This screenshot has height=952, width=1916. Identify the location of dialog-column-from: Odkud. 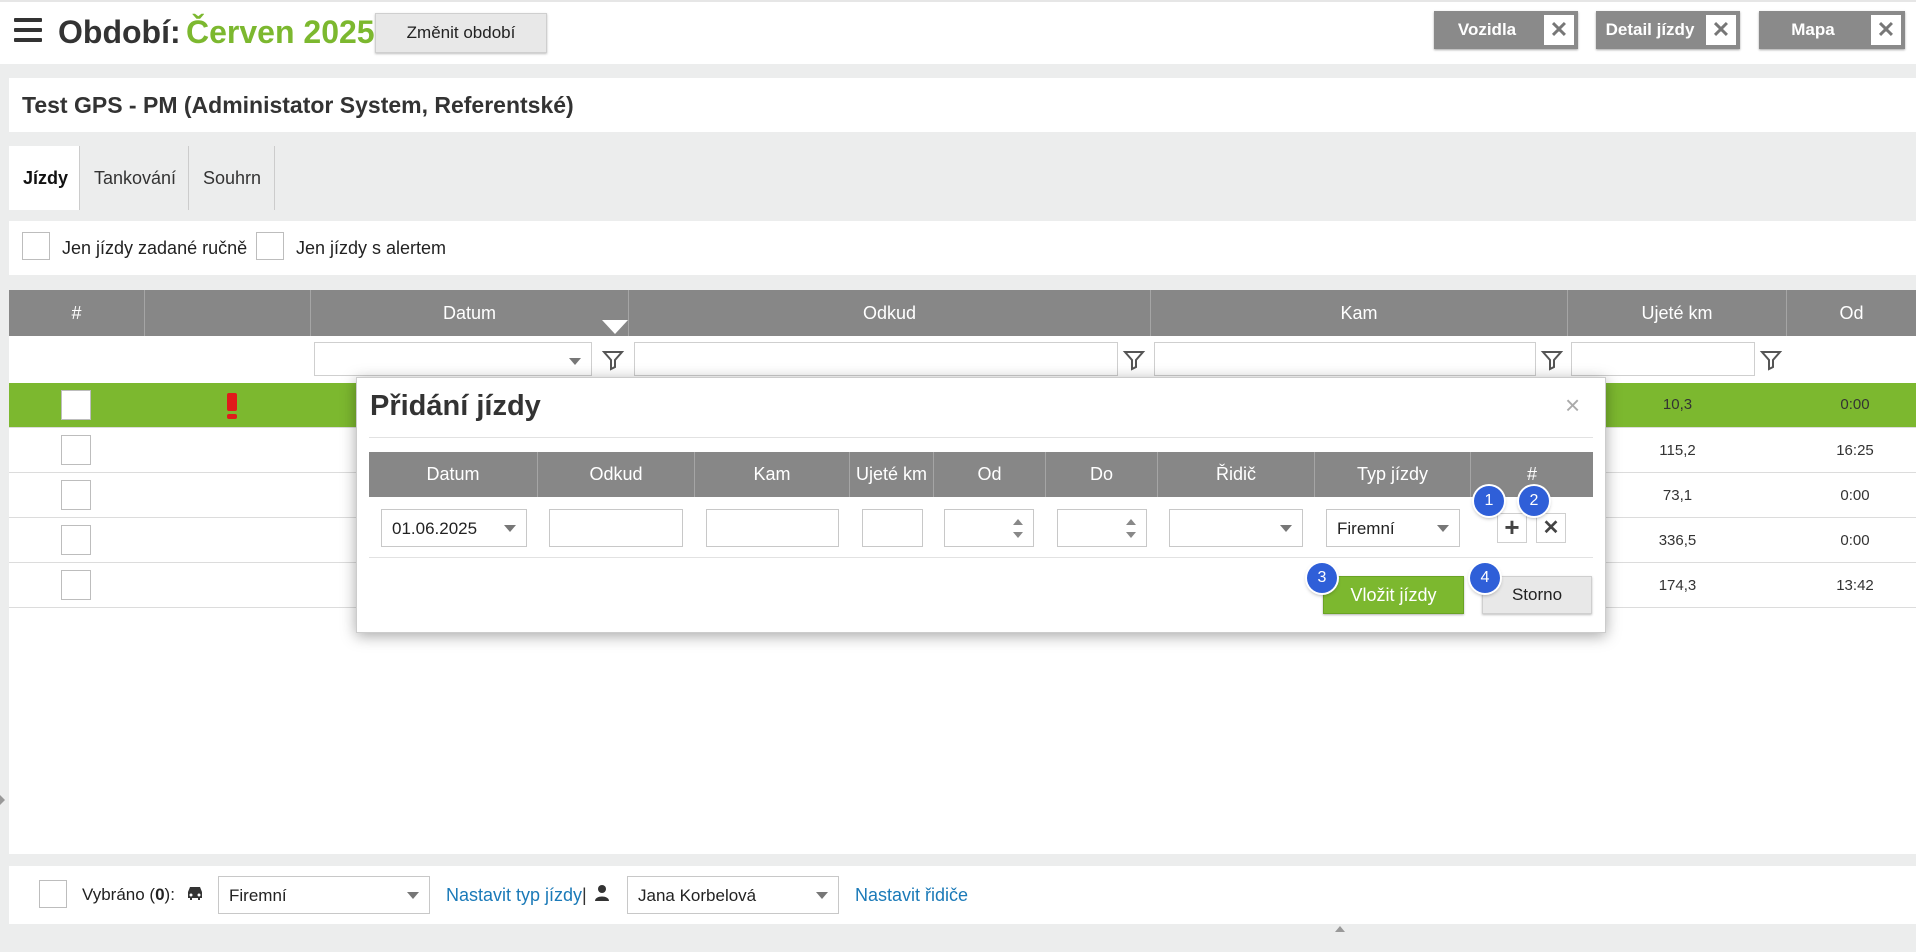
(616, 474).